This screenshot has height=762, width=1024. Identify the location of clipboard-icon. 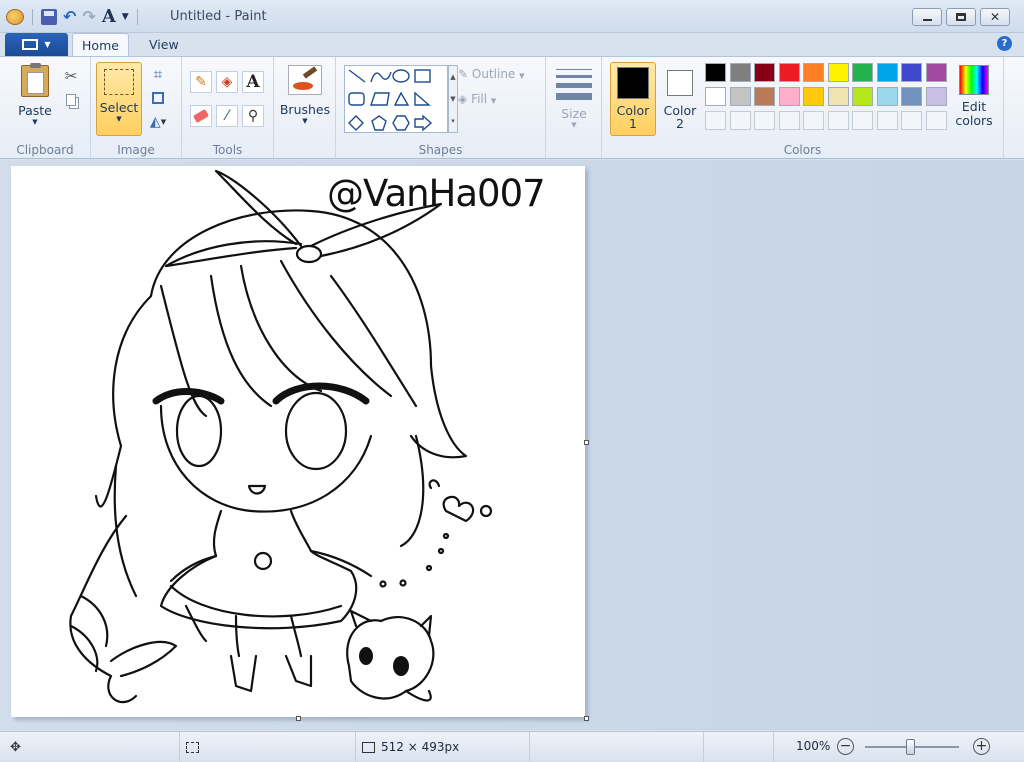
(35, 80).